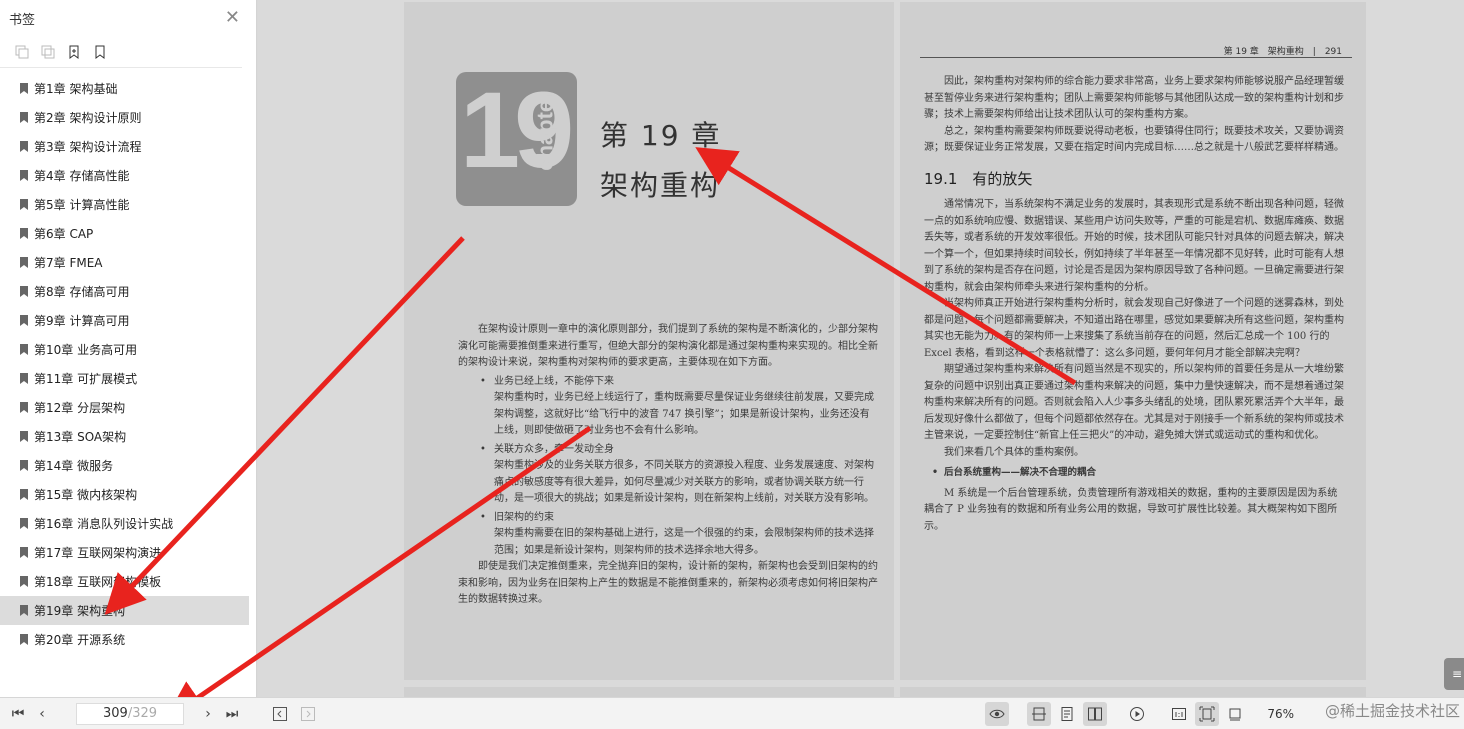  I want to click on first-page-icon: ⏮, so click(18, 714).